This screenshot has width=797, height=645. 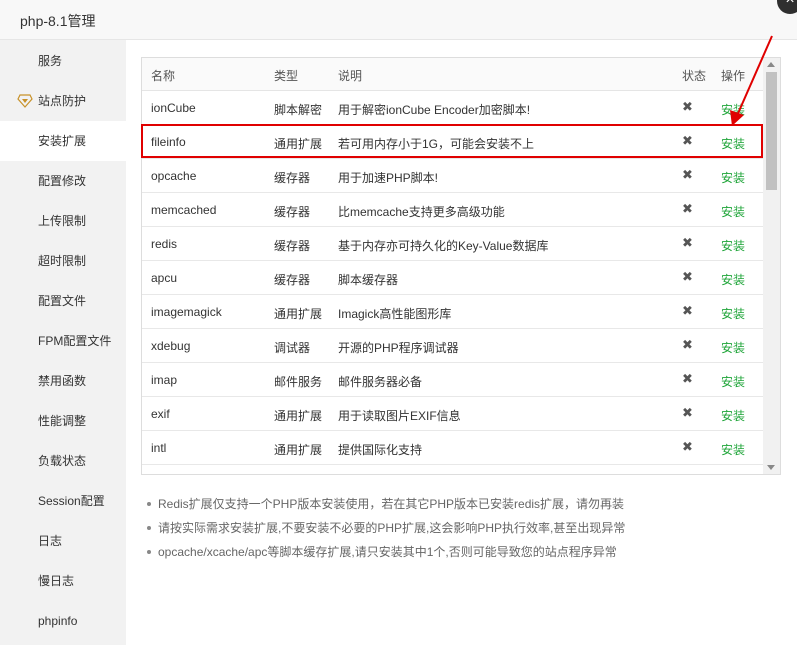 What do you see at coordinates (186, 312) in the screenshot?
I see `extension-name: imagemagick` at bounding box center [186, 312].